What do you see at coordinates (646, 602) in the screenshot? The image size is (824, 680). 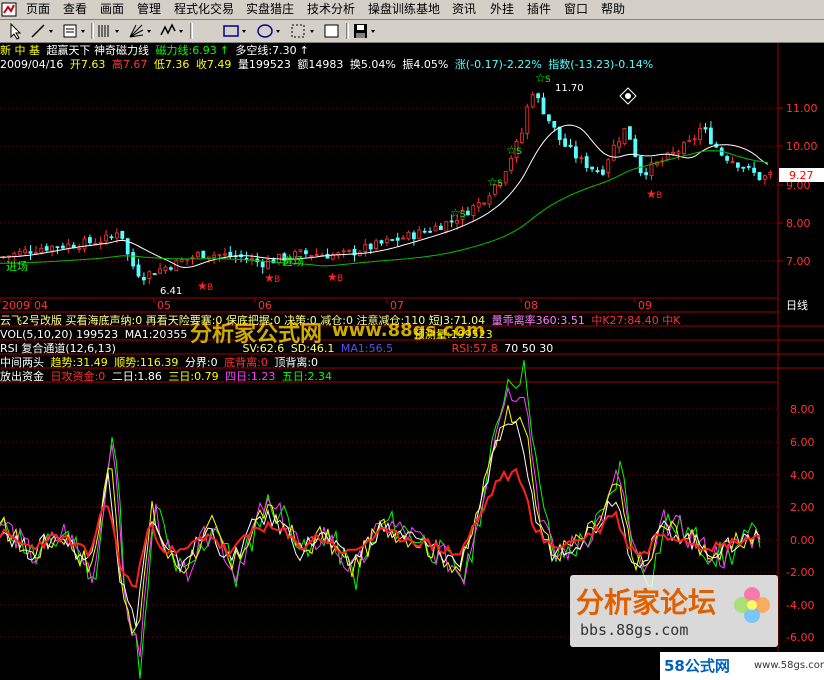 I see `forum-name: 分析家论坛` at bounding box center [646, 602].